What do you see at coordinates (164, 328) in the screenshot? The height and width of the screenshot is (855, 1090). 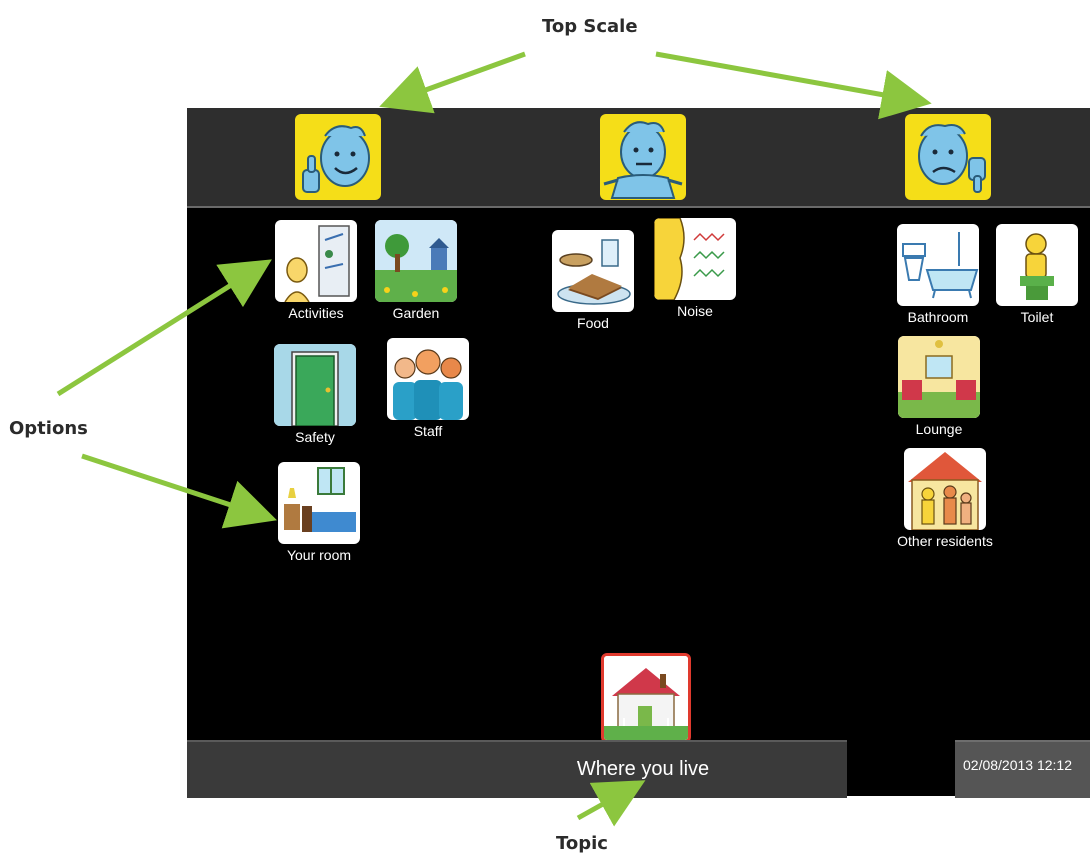 I see `arrow-options-up` at bounding box center [164, 328].